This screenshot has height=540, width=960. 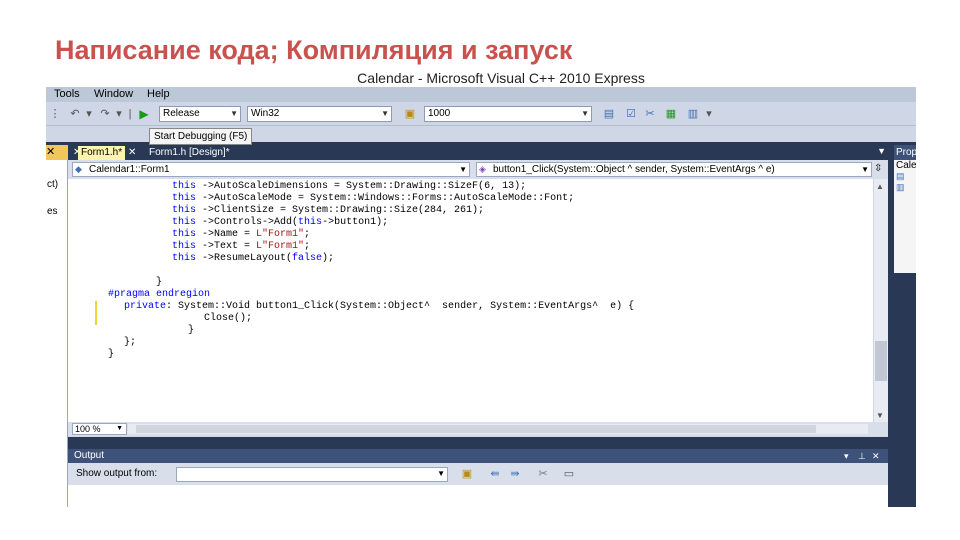 I want to click on tab-form1-h-design: Form1.h [Design]*, so click(x=189, y=153).